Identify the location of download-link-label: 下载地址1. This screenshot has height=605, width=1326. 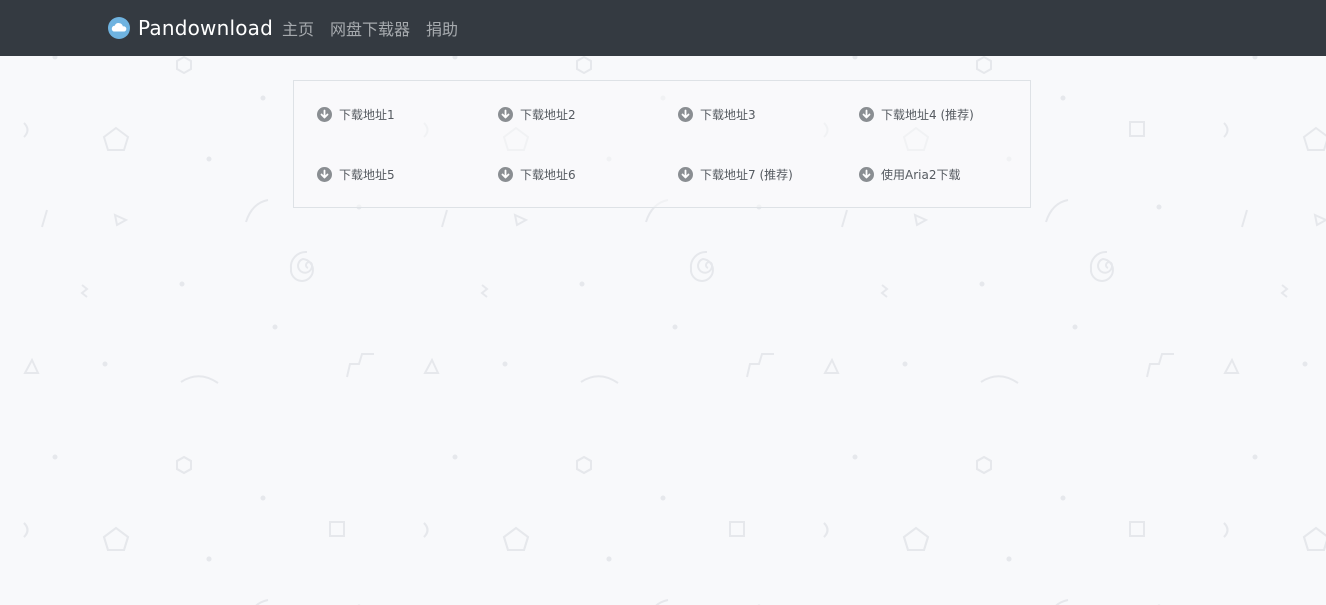
(367, 114).